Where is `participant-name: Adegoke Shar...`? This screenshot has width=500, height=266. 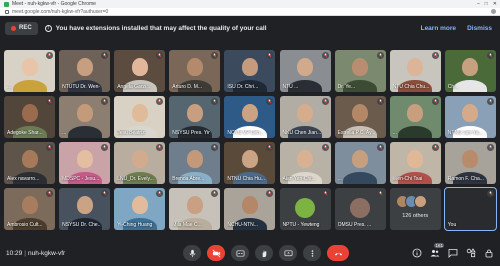 participant-name: Adegoke Shar... is located at coordinates (25, 133).